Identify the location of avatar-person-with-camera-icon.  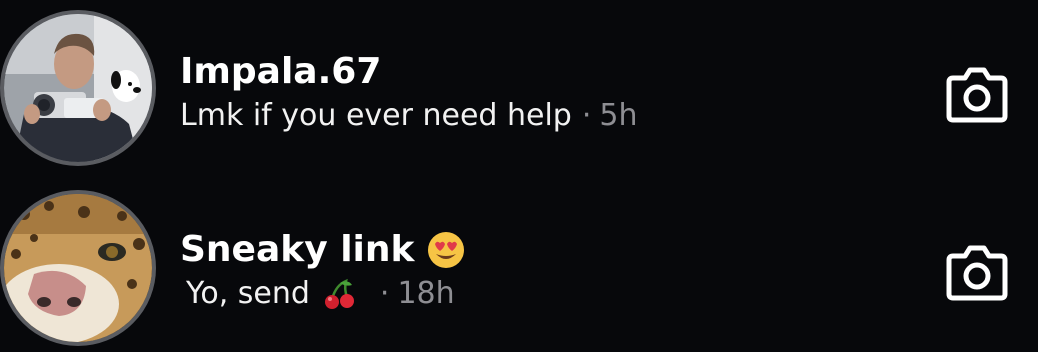
(78, 88).